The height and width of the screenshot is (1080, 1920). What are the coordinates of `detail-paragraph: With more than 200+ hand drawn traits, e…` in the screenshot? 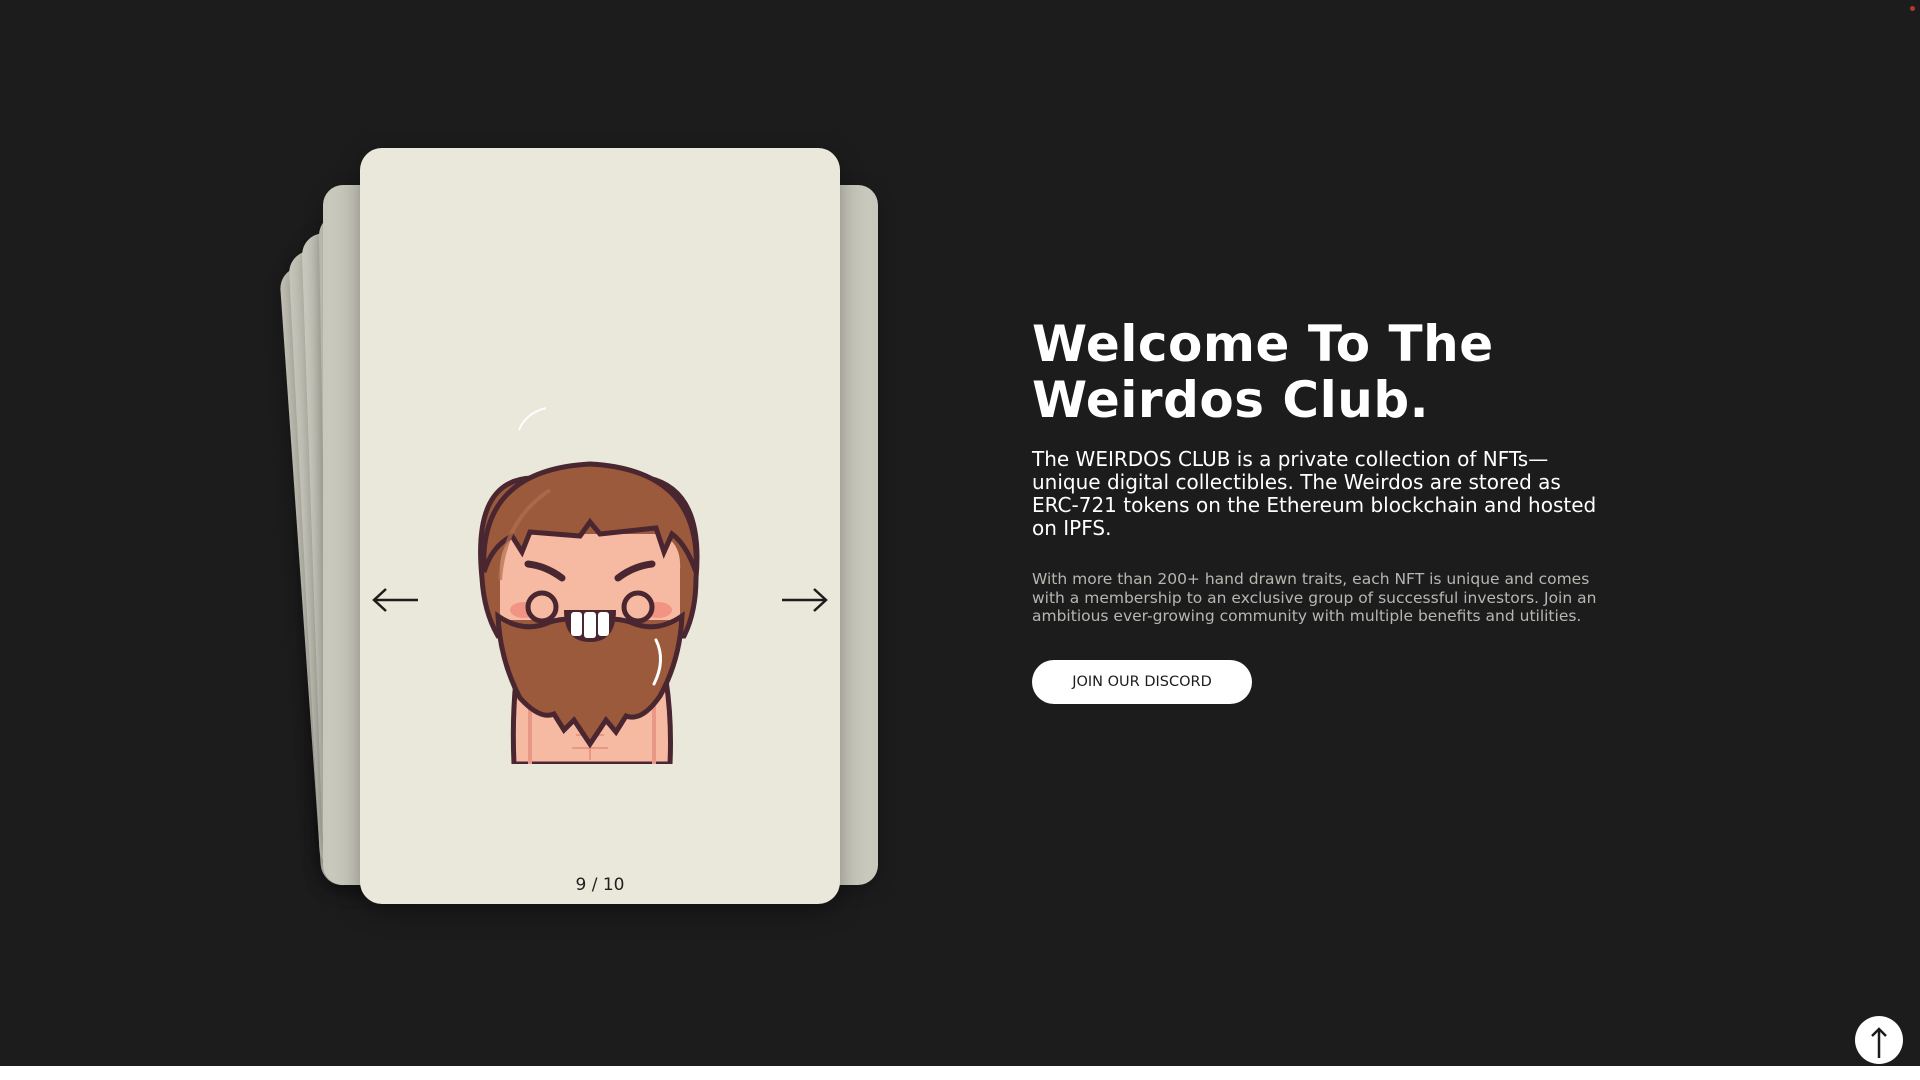 It's located at (1322, 598).